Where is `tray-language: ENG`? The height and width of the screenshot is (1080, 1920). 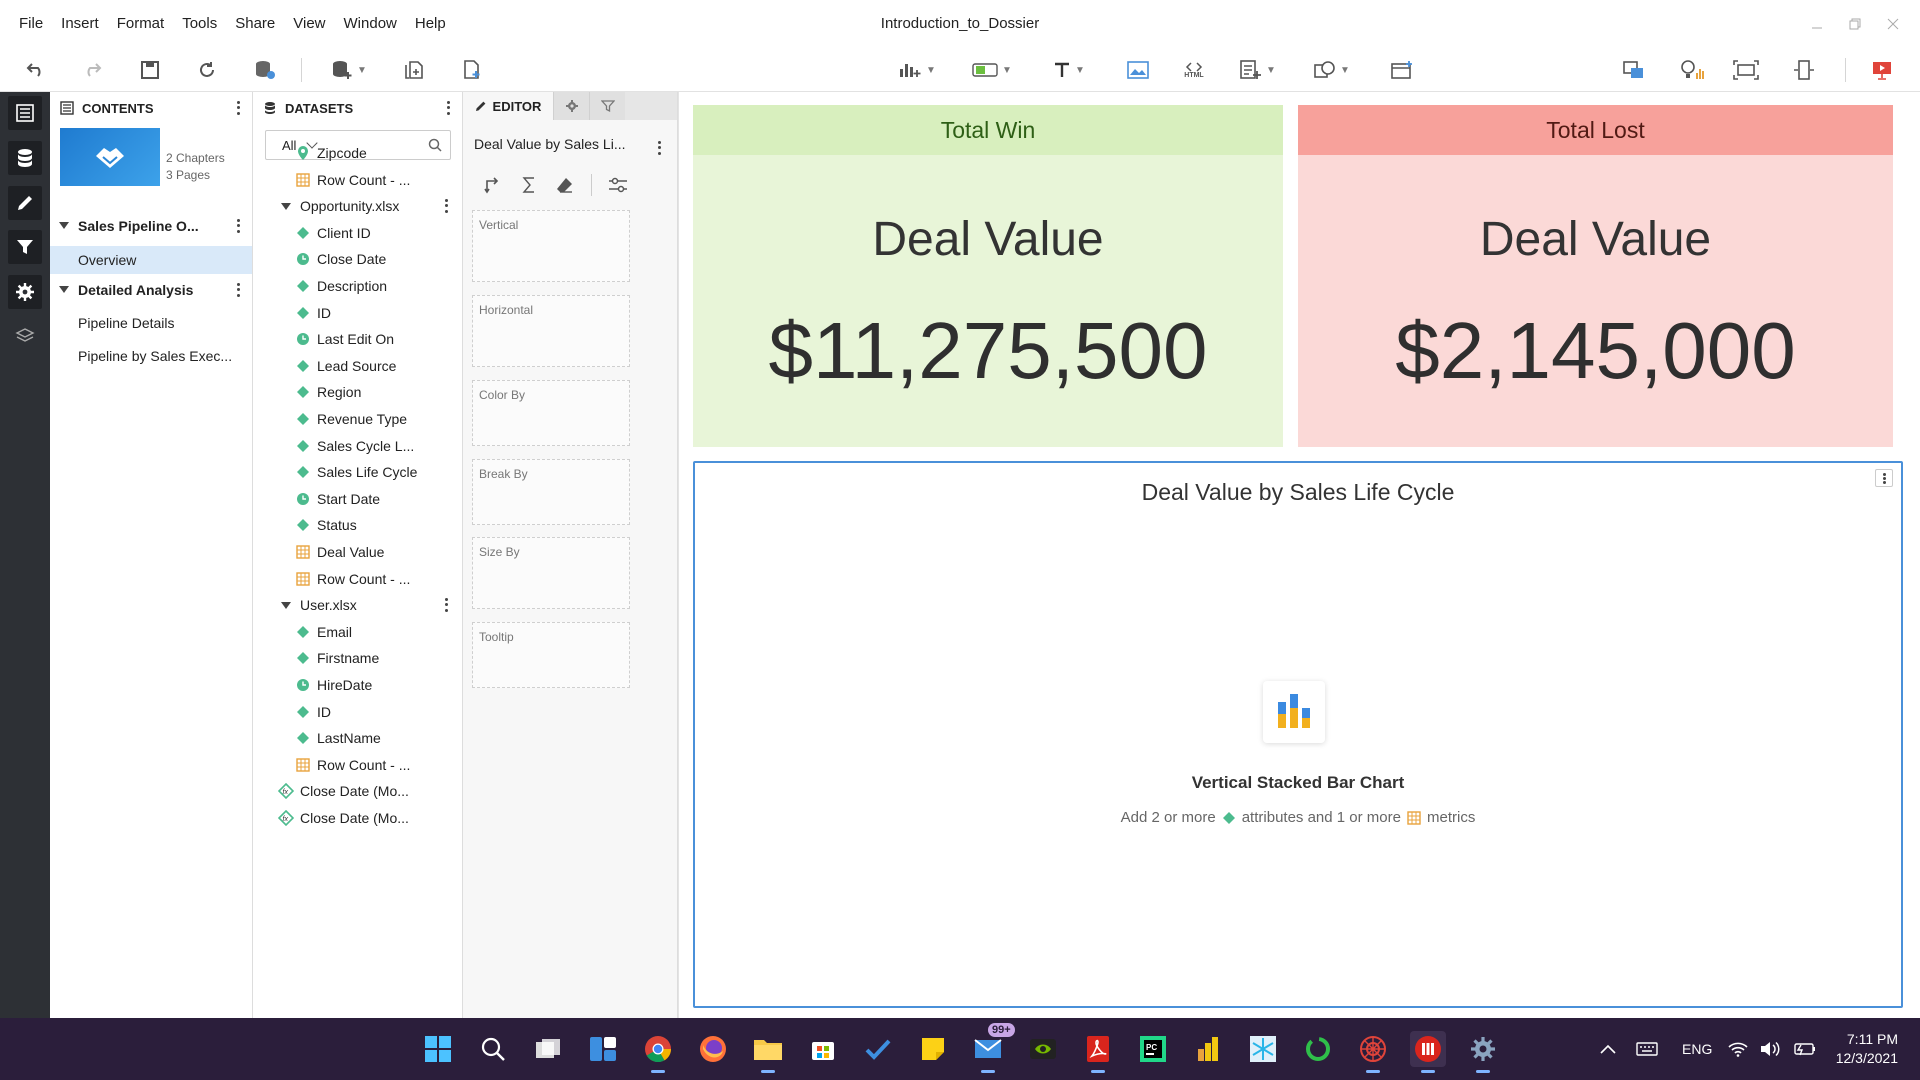 tray-language: ENG is located at coordinates (1697, 1049).